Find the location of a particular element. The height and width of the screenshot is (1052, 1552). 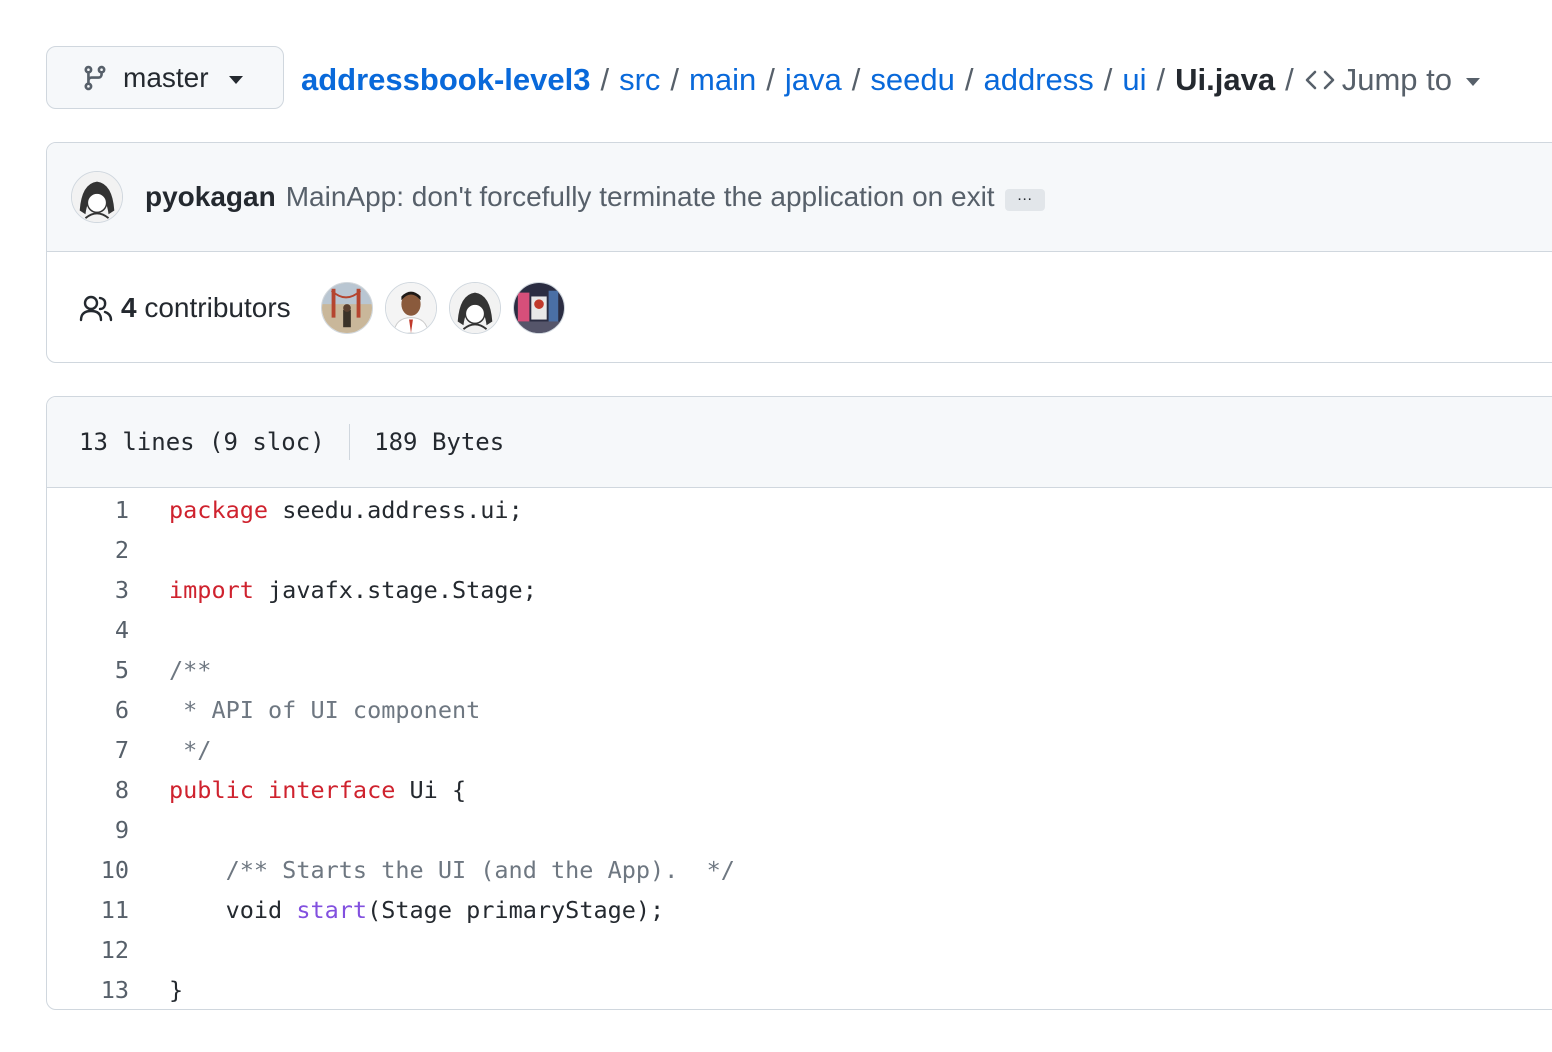

breadcrumb-src: src is located at coordinates (639, 80).